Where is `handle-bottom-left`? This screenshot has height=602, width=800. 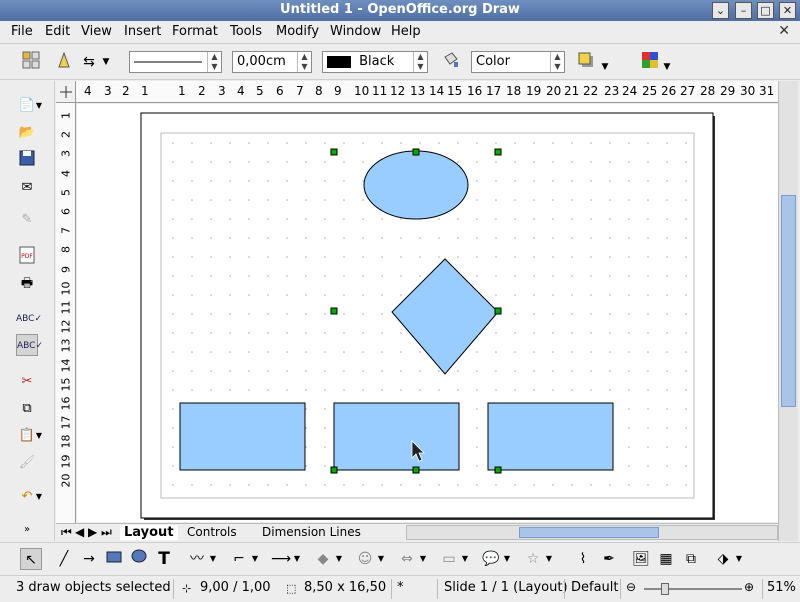 handle-bottom-left is located at coordinates (334, 470).